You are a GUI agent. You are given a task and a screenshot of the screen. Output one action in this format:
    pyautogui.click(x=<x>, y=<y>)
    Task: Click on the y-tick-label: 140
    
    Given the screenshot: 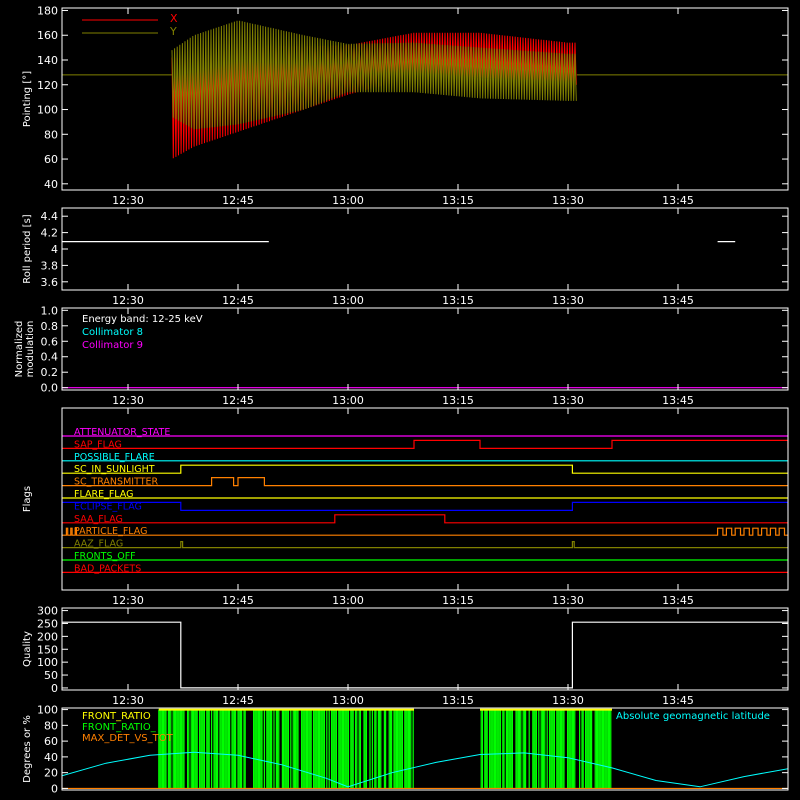 What is the action you would take?
    pyautogui.click(x=47, y=60)
    